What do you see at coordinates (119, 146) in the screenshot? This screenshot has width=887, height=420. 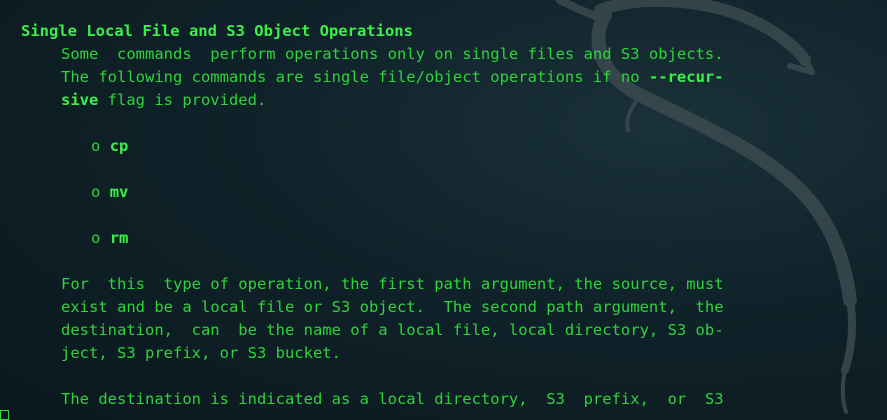 I see `command-cp: cp` at bounding box center [119, 146].